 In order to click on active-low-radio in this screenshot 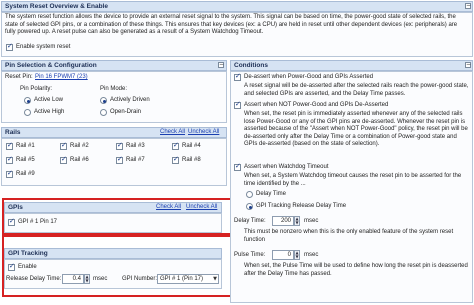, I will do `click(27, 100)`.